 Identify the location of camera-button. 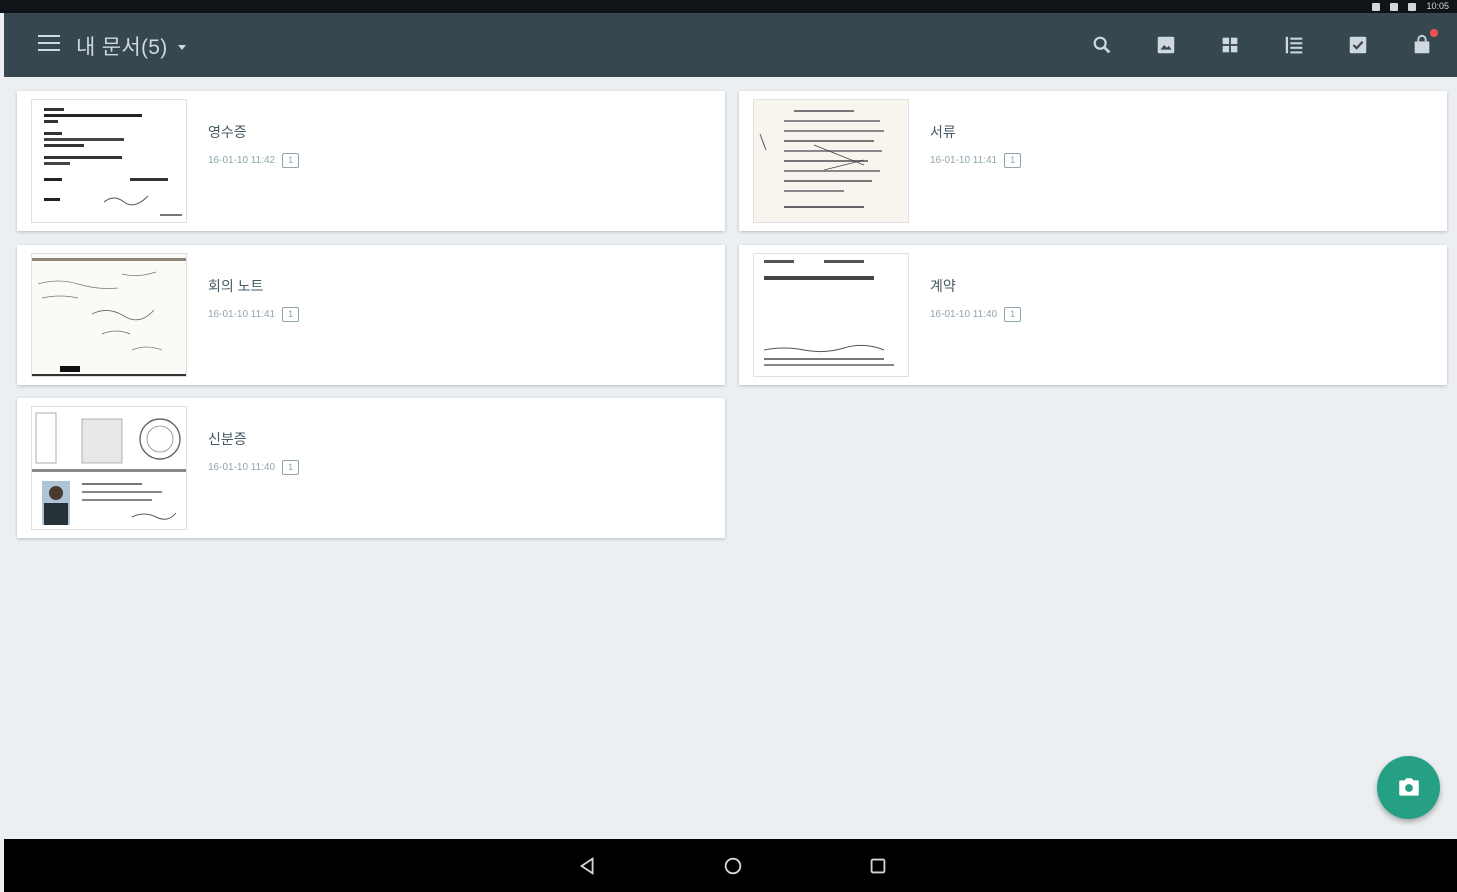
(1408, 787).